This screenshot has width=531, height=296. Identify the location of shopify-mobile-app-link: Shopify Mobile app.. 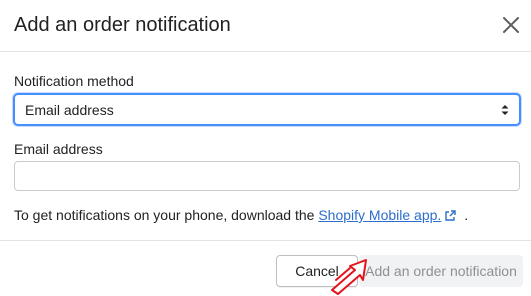
(379, 215).